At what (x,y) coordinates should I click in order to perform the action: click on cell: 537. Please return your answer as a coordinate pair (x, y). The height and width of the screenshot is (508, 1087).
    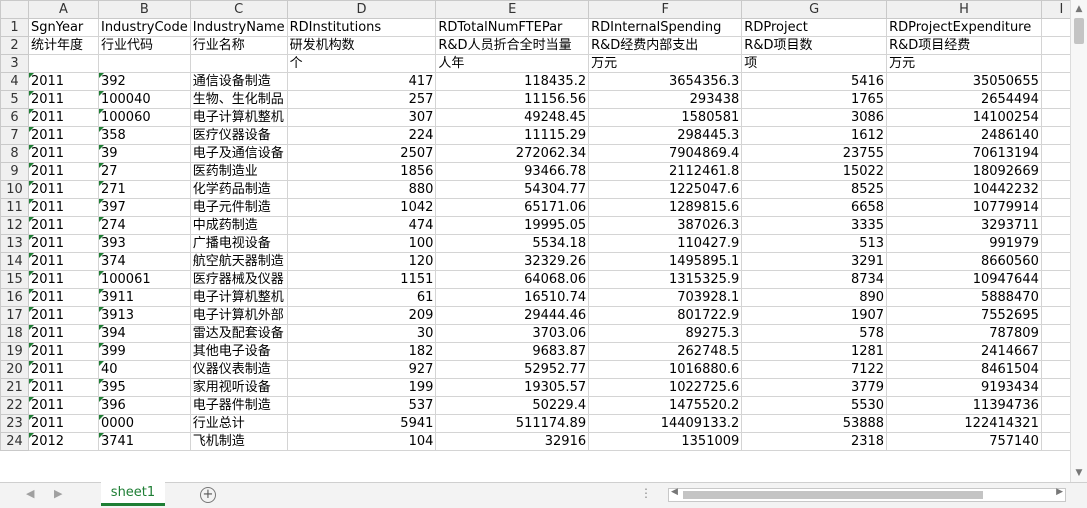
    Looking at the image, I should click on (361, 405).